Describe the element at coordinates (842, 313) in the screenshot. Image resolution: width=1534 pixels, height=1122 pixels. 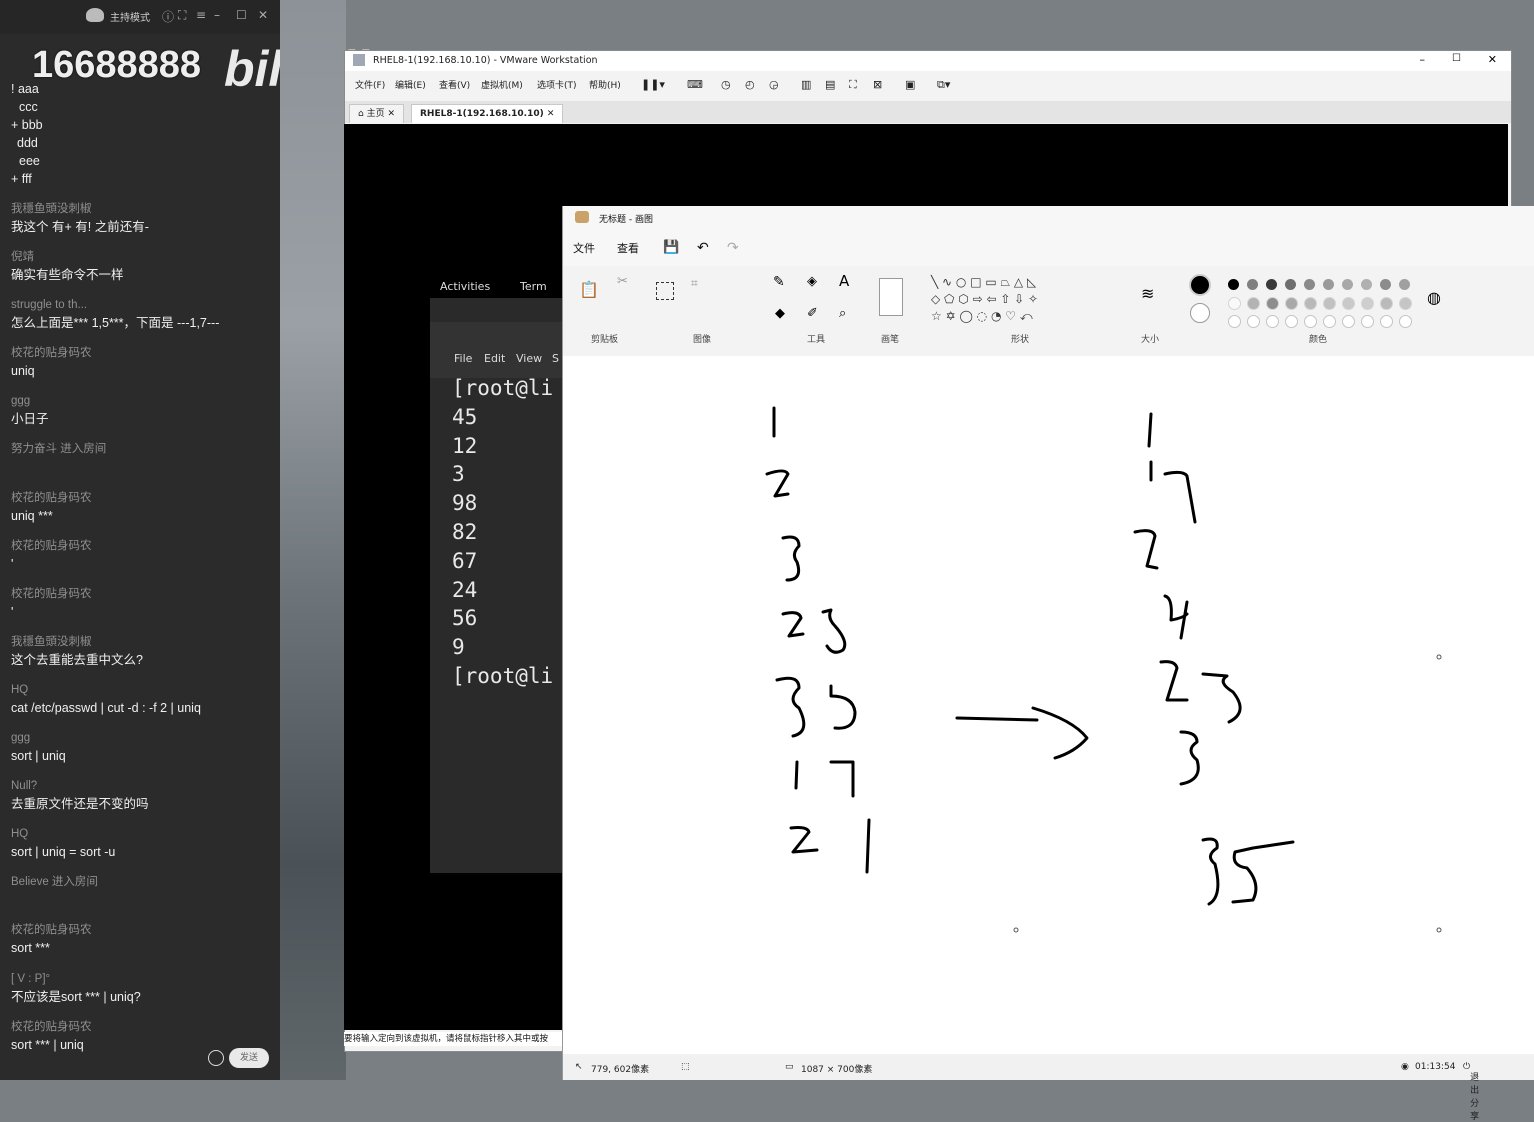
I see `zoom-icon: ⌕` at that location.